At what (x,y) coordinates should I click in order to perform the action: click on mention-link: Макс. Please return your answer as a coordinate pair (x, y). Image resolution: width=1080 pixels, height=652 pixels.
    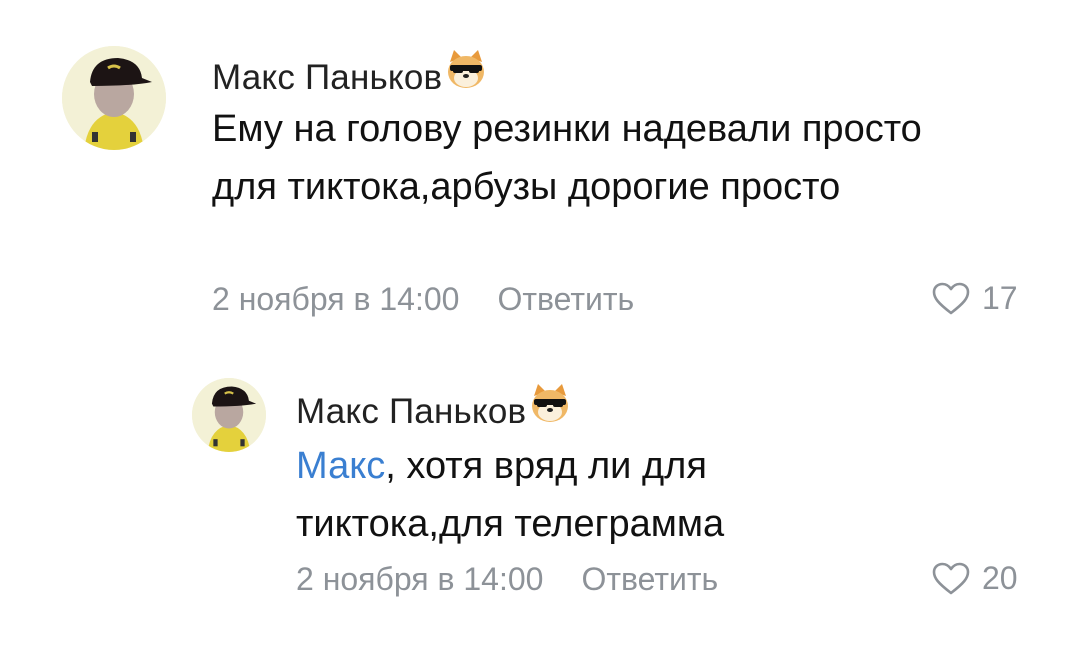
    Looking at the image, I should click on (340, 466).